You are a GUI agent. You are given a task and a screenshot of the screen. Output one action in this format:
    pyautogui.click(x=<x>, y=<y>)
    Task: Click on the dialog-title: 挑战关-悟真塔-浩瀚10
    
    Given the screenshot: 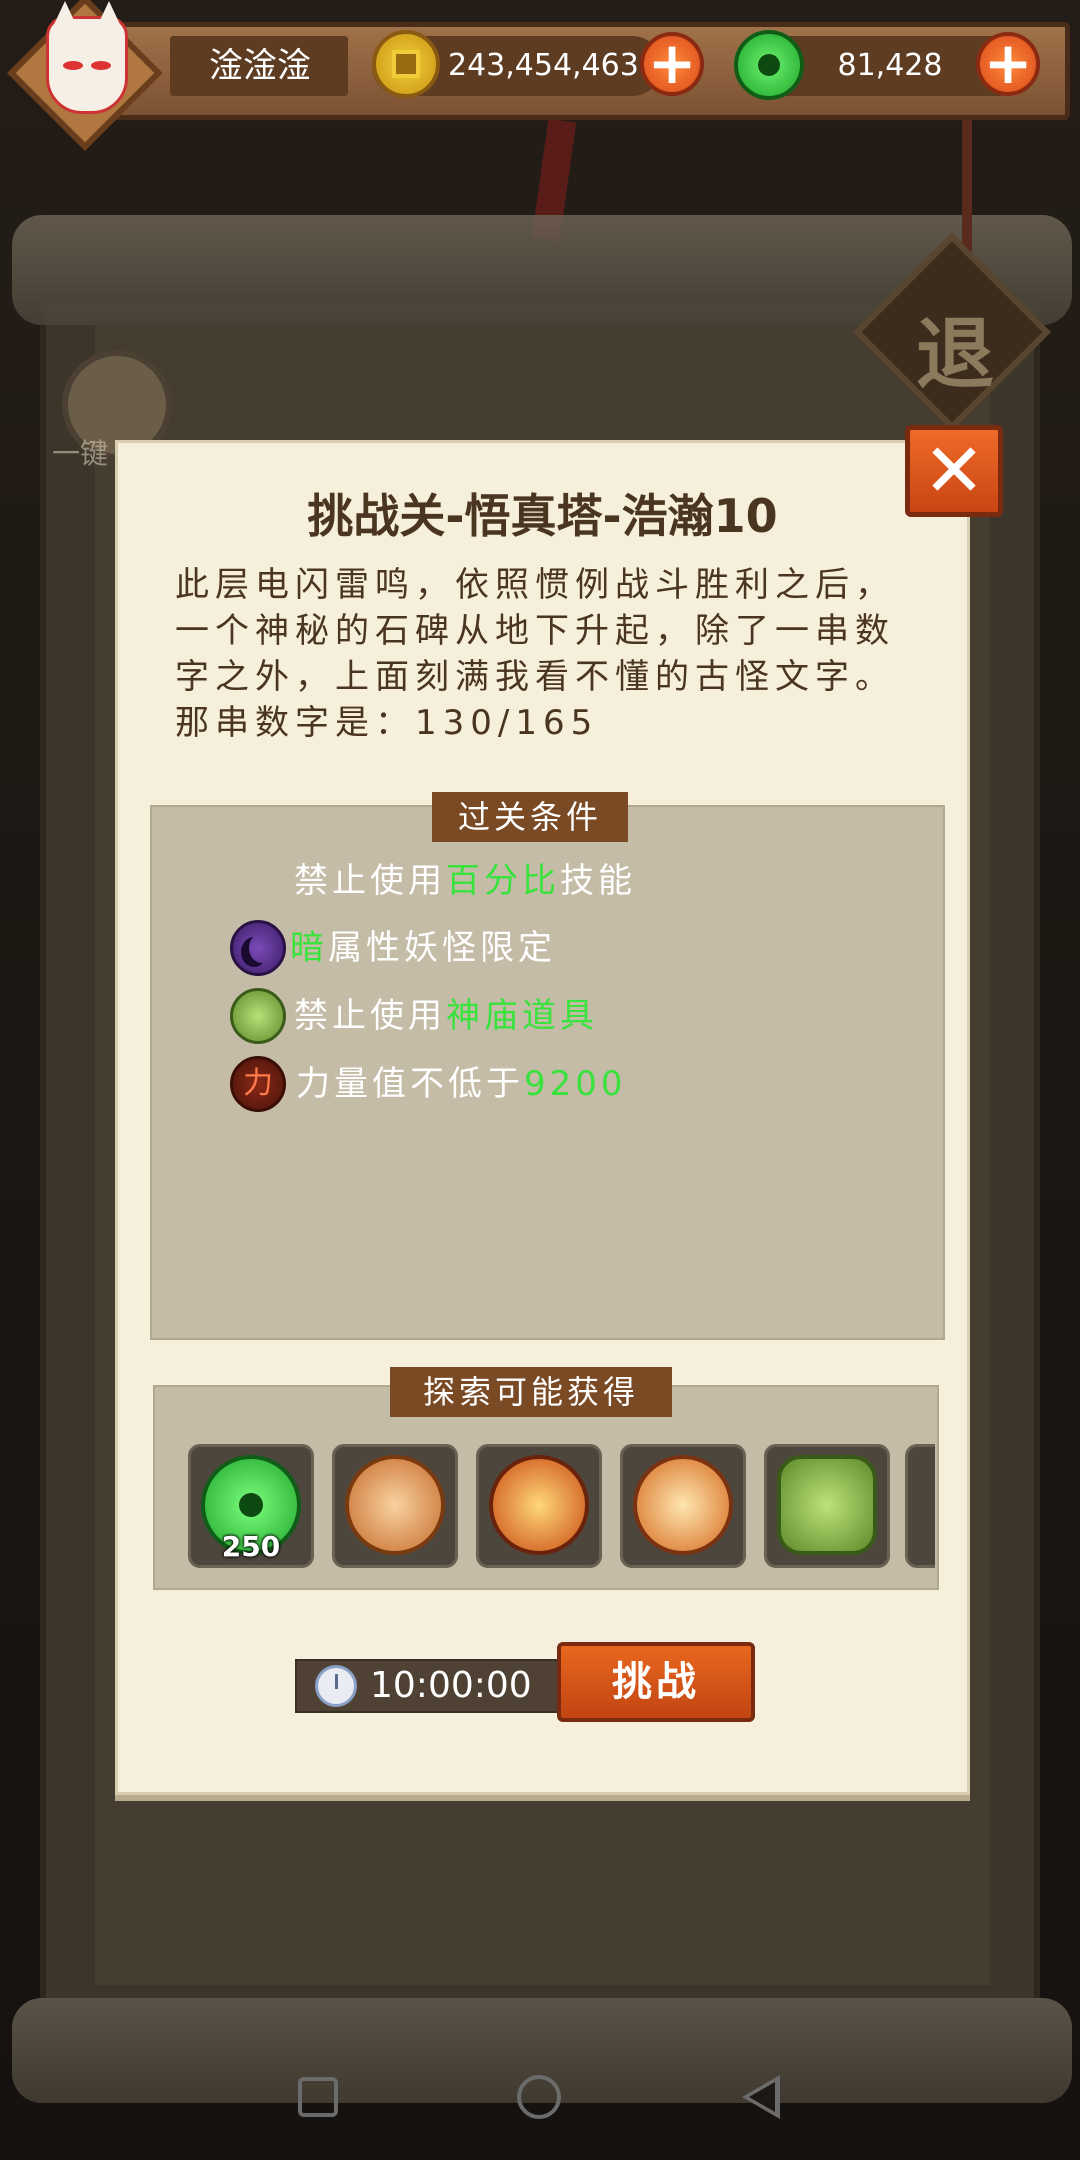 What is the action you would take?
    pyautogui.click(x=542, y=516)
    